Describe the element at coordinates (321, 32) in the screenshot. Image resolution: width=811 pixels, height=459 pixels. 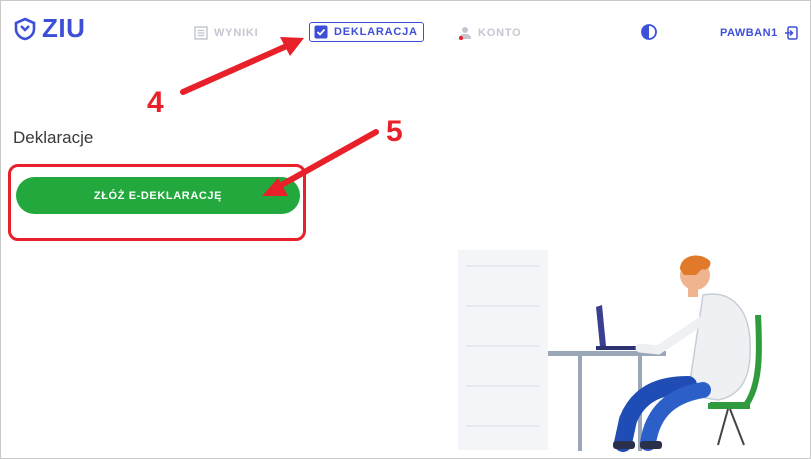
I see `checklist-icon` at that location.